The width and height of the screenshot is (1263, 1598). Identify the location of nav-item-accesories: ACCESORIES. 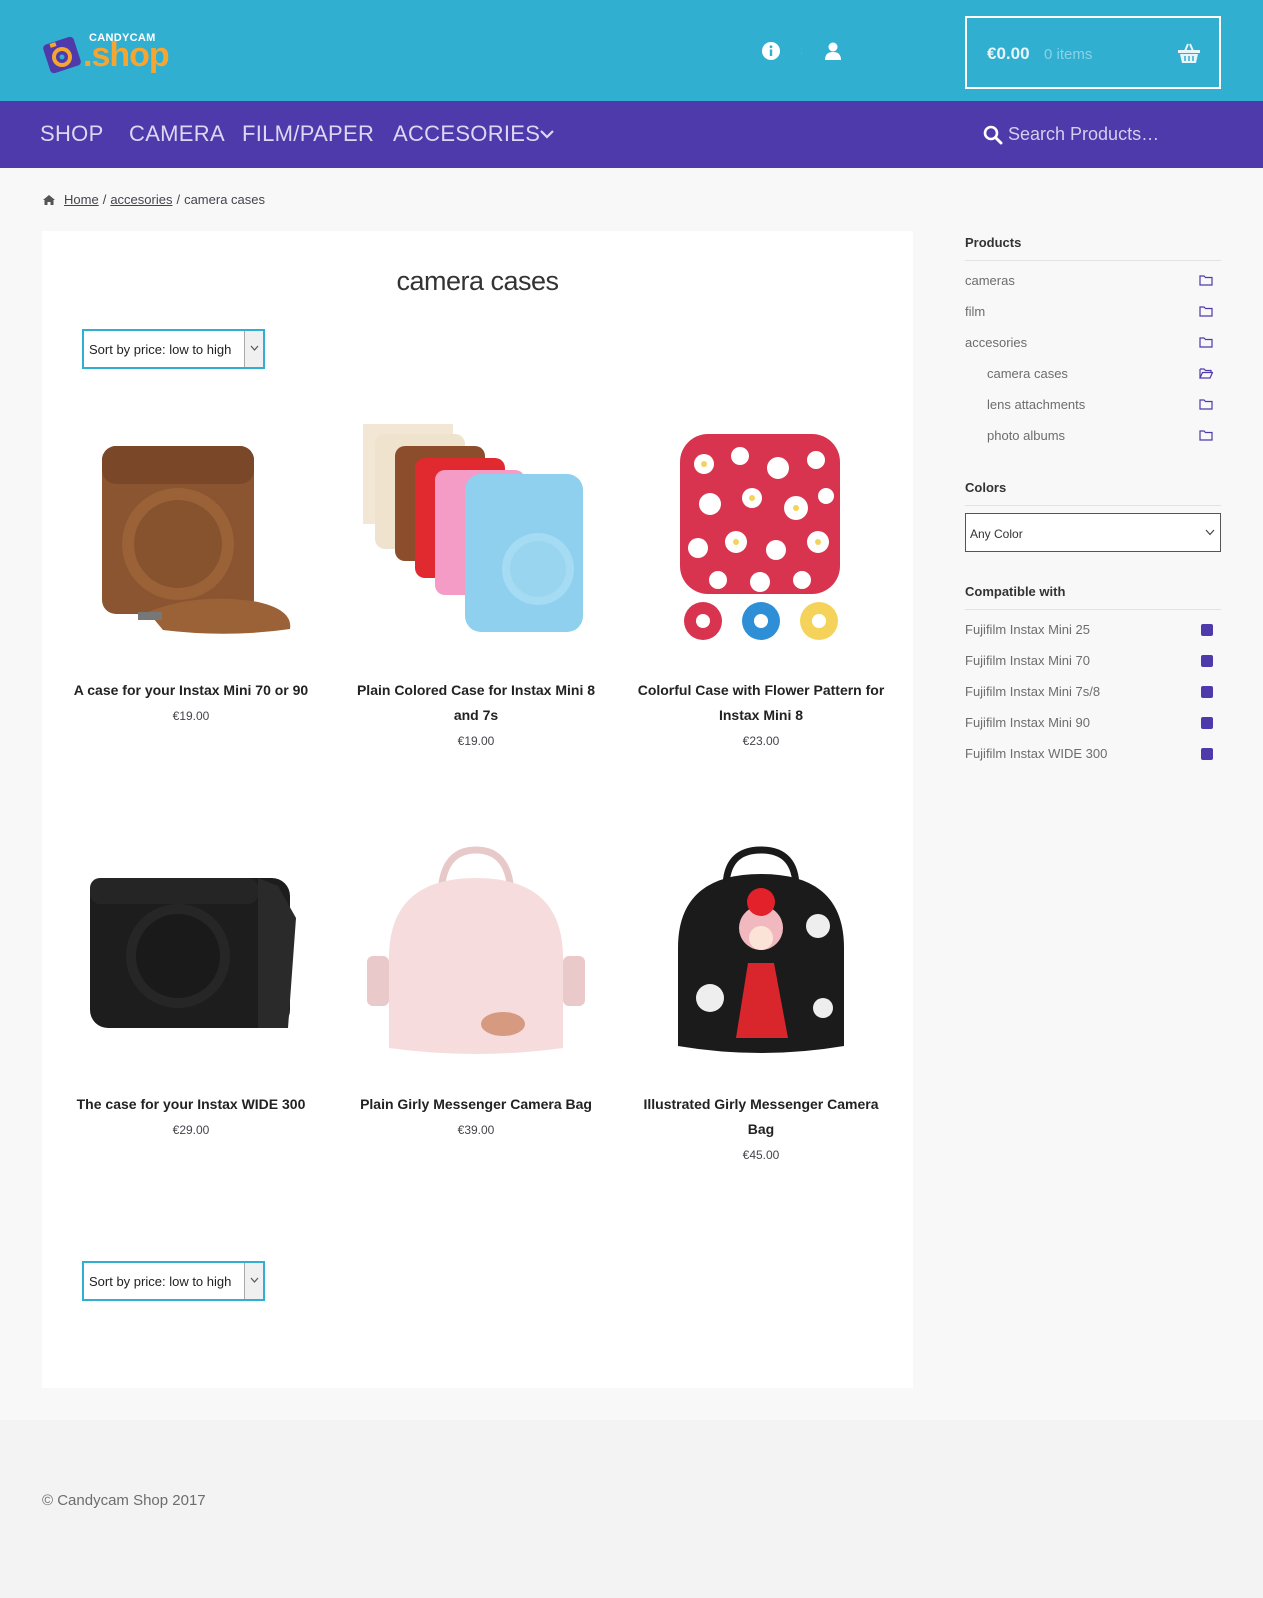
(466, 134).